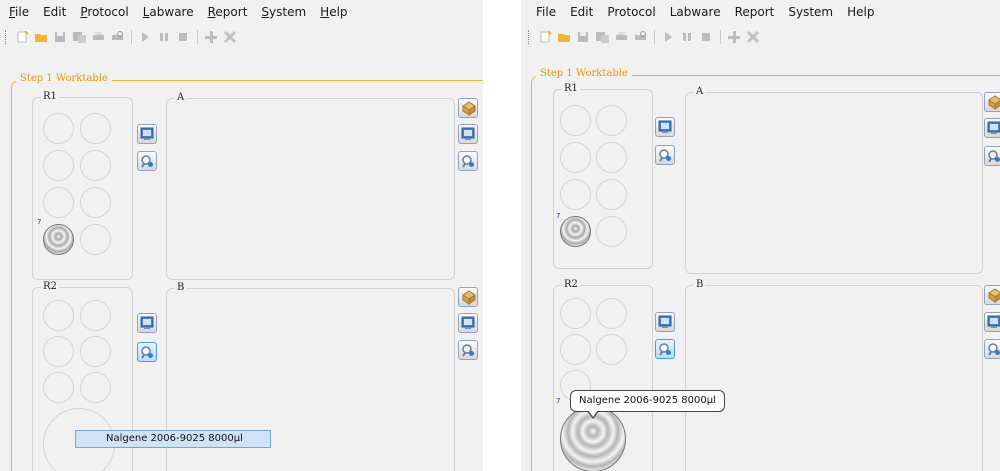 The height and width of the screenshot is (471, 1000). Describe the element at coordinates (558, 216) in the screenshot. I see `tube-position-number: 7` at that location.